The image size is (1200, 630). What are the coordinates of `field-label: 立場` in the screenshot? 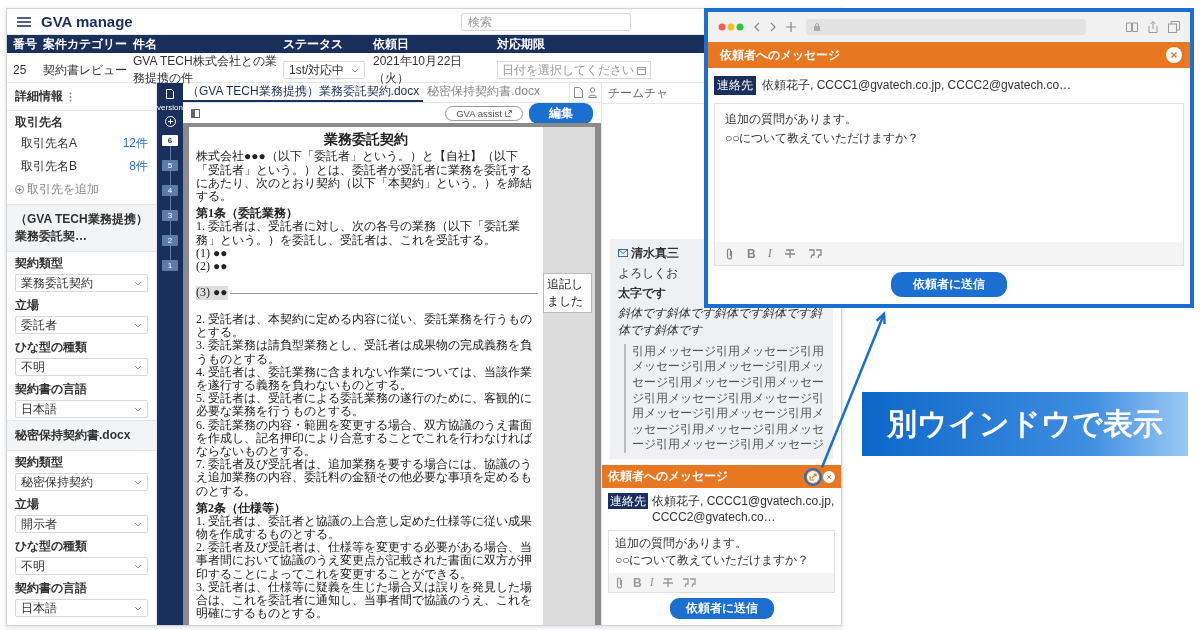 It's located at (27, 305).